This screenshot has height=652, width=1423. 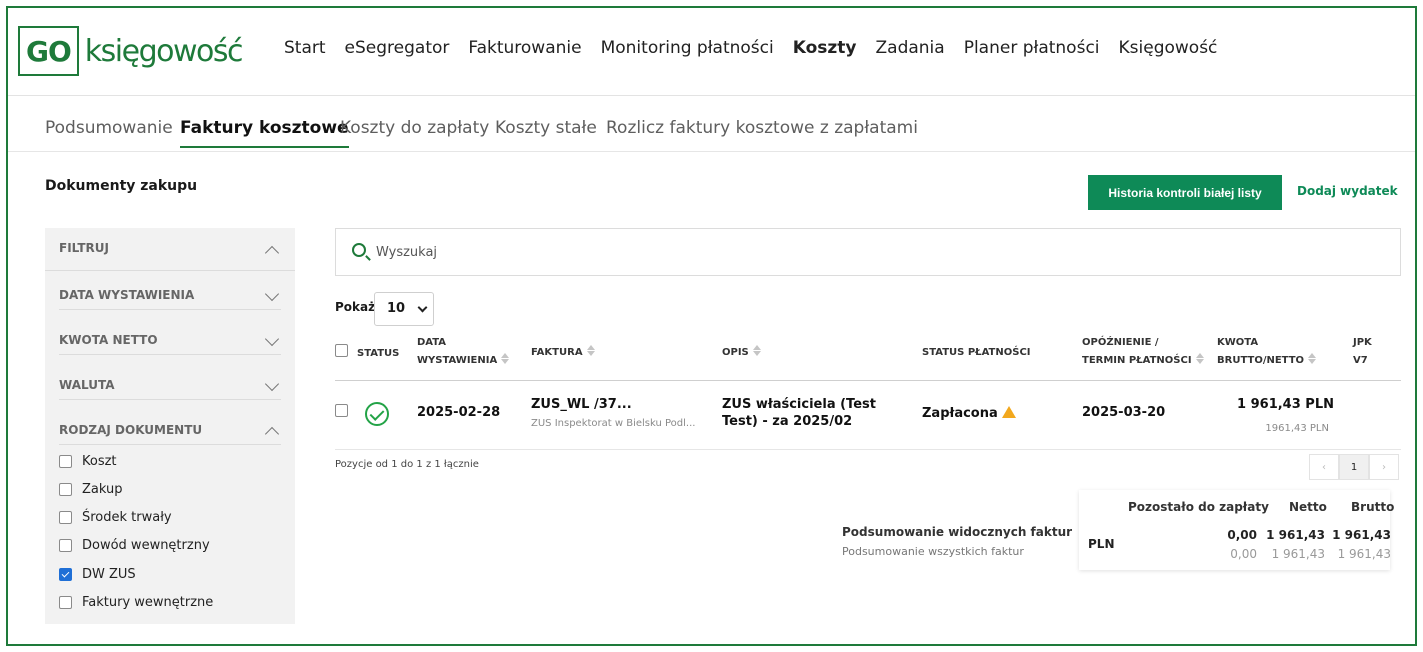 I want to click on warning-icon, so click(x=1008, y=412).